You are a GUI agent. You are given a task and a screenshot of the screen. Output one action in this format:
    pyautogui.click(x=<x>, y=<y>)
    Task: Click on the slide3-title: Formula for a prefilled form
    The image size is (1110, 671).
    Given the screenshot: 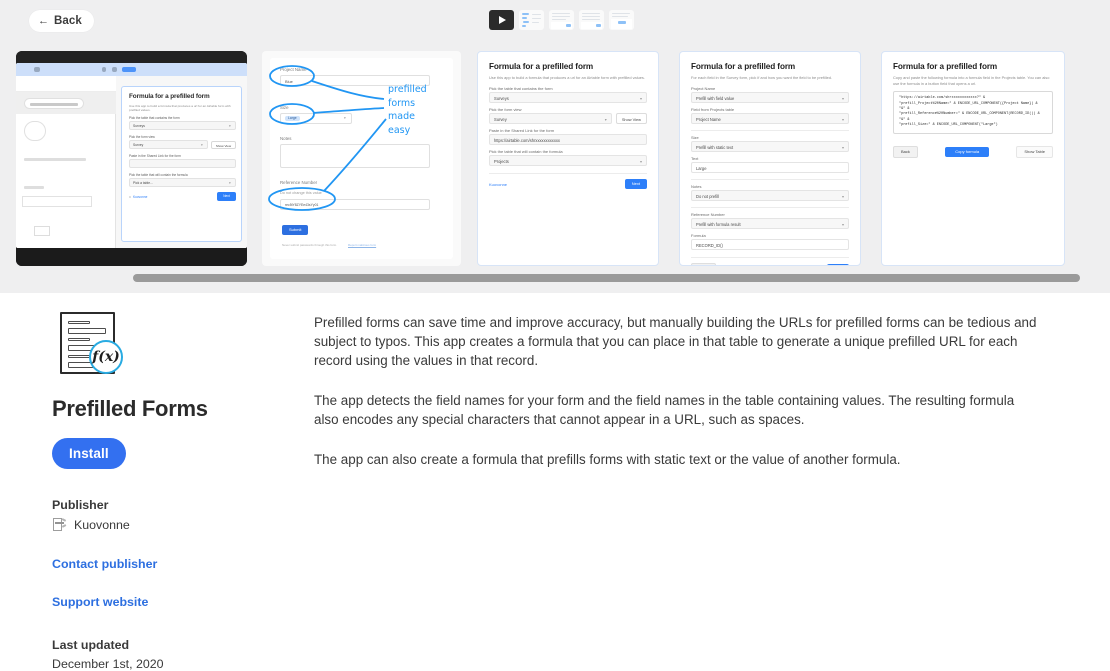 What is the action you would take?
    pyautogui.click(x=541, y=66)
    